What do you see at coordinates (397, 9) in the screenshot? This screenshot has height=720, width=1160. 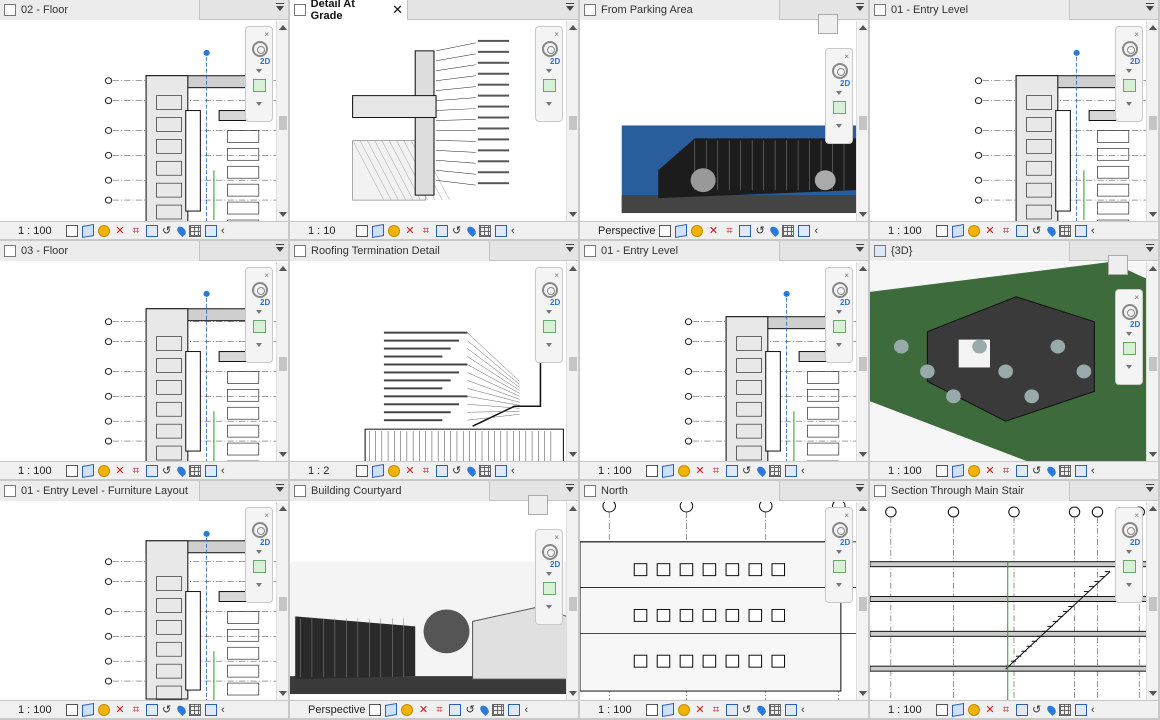 I see `close-icon: ✕` at bounding box center [397, 9].